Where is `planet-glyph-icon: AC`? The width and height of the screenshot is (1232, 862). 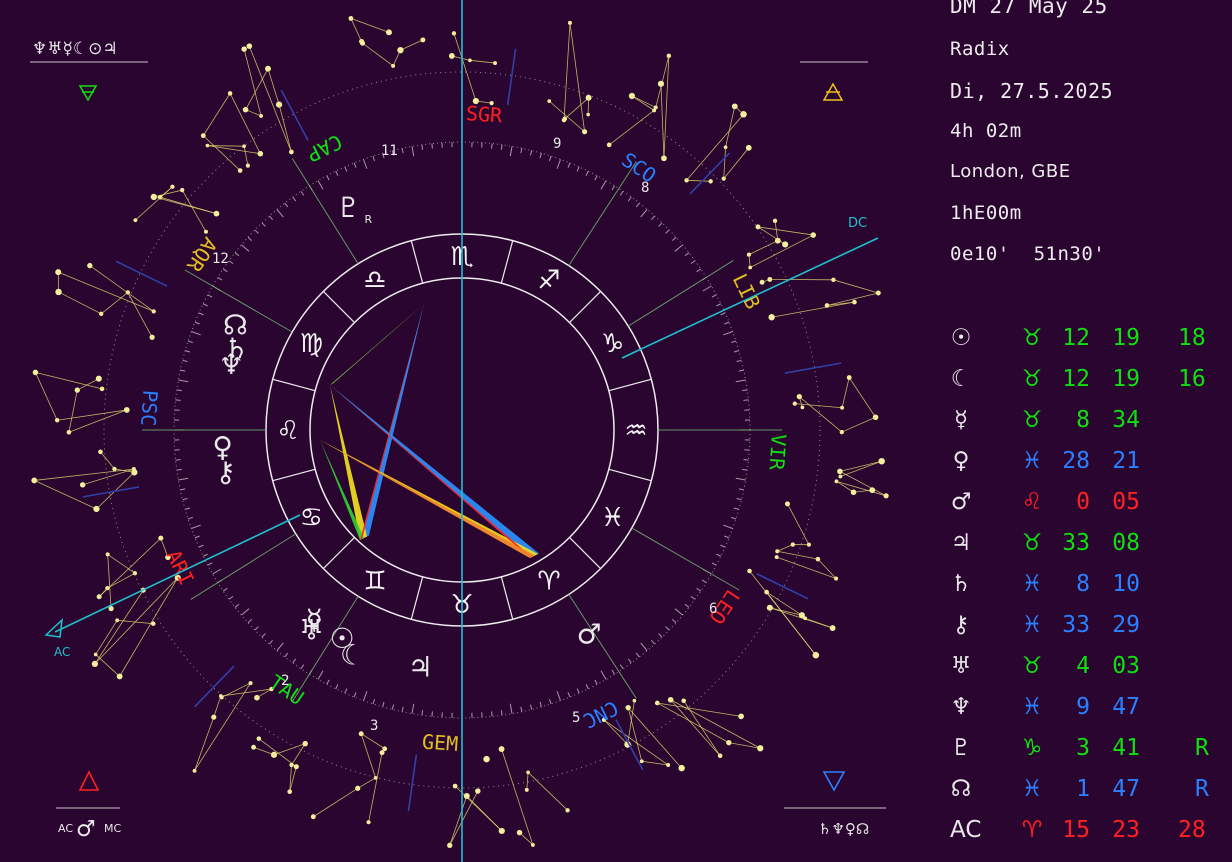
planet-glyph-icon: AC is located at coordinates (966, 830).